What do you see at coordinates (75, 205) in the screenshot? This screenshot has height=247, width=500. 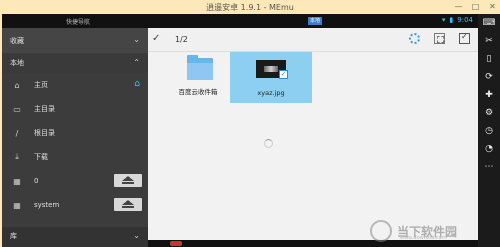 I see `sidebar-item-system: ▦ system` at bounding box center [75, 205].